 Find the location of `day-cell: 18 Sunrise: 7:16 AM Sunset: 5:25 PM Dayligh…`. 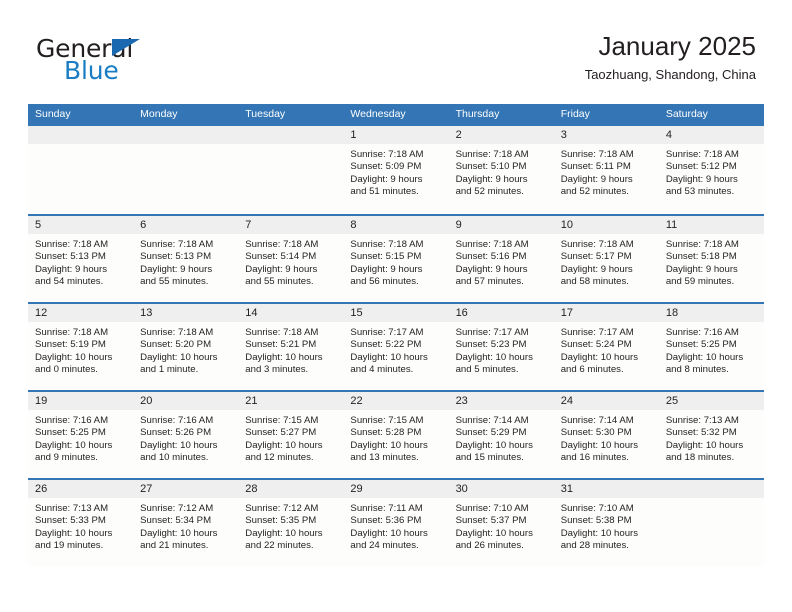

day-cell: 18 Sunrise: 7:16 AM Sunset: 5:25 PM Dayligh… is located at coordinates (711, 347).